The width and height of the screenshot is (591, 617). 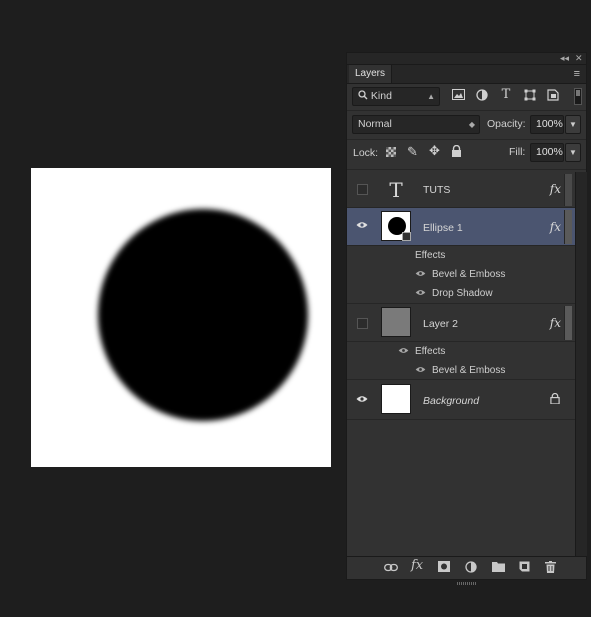 I want to click on filter-kind-dropdown: Kind ▲, so click(x=396, y=96).